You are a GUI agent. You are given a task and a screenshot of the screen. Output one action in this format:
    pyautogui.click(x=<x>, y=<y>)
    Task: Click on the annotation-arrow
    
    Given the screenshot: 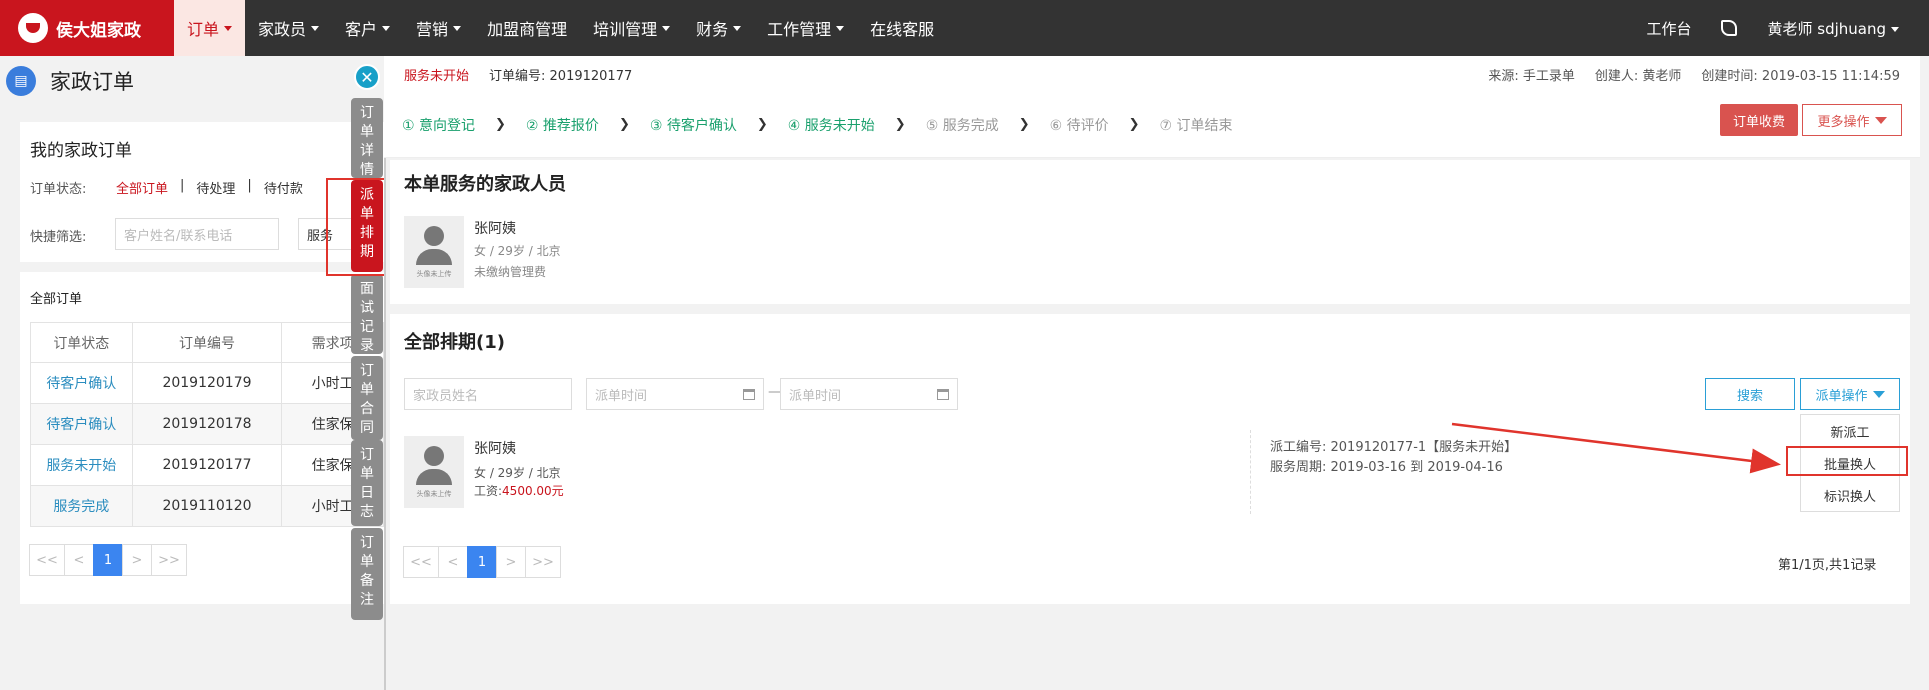 What is the action you would take?
    pyautogui.click(x=1616, y=448)
    